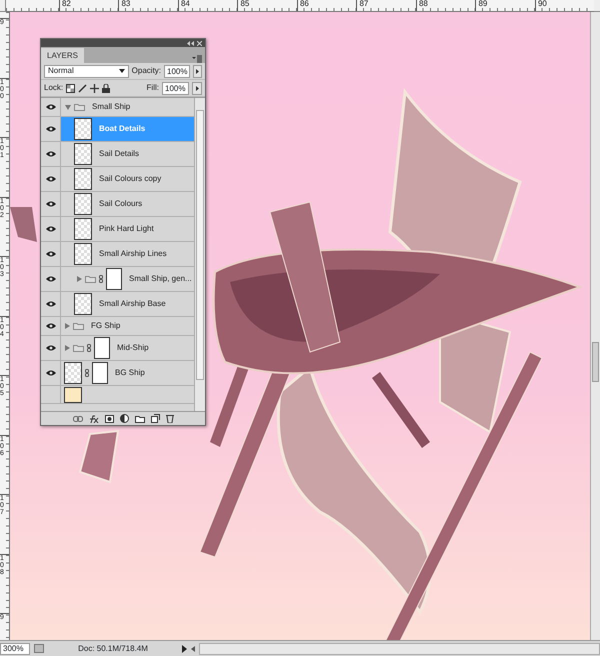  What do you see at coordinates (175, 88) in the screenshot?
I see `fill-field: 100%` at bounding box center [175, 88].